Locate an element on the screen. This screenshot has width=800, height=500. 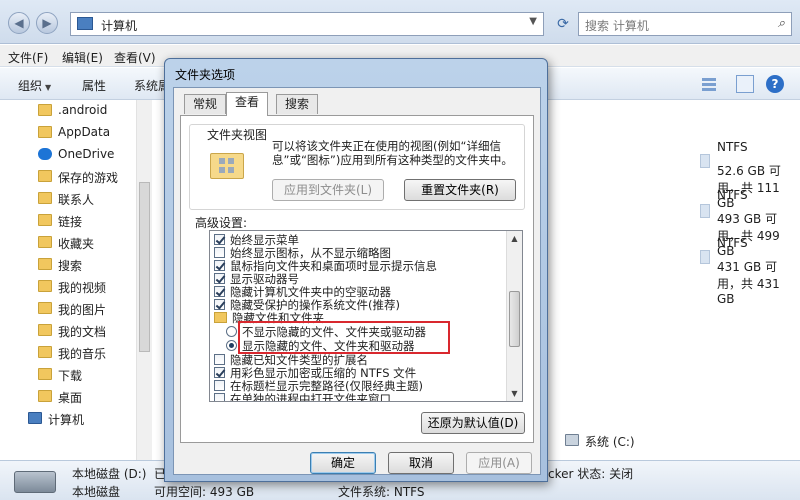
highlight-box is located at coordinates (344, 337).